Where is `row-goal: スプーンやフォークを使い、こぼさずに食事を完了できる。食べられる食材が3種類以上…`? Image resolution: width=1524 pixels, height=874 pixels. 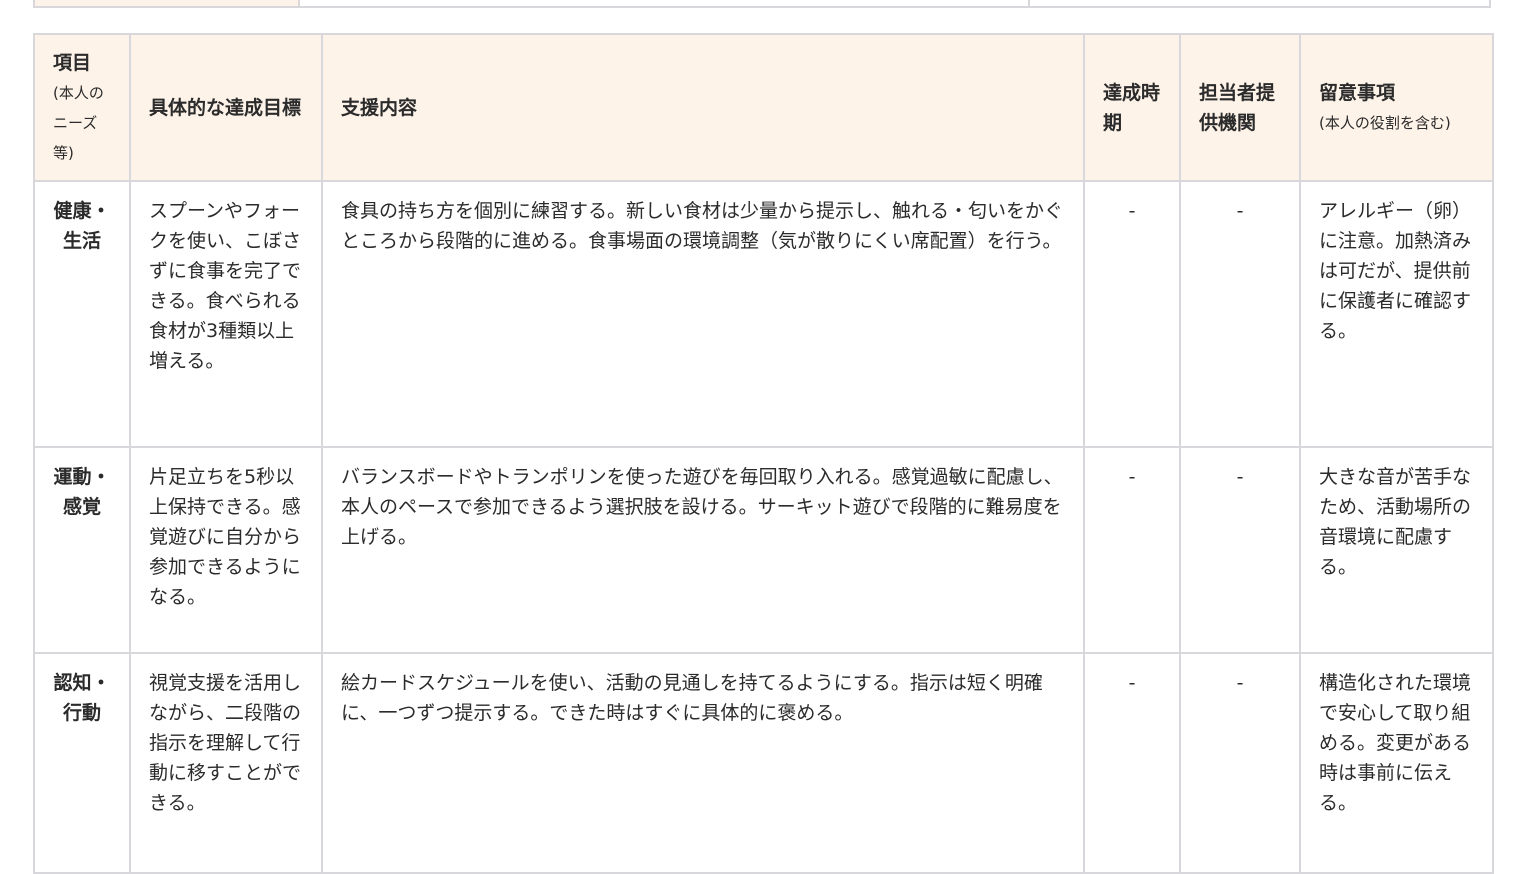
row-goal: スプーンやフォークを使い、こぼさずに食事を完了できる。食べられる食材が3種類以上… is located at coordinates (226, 314).